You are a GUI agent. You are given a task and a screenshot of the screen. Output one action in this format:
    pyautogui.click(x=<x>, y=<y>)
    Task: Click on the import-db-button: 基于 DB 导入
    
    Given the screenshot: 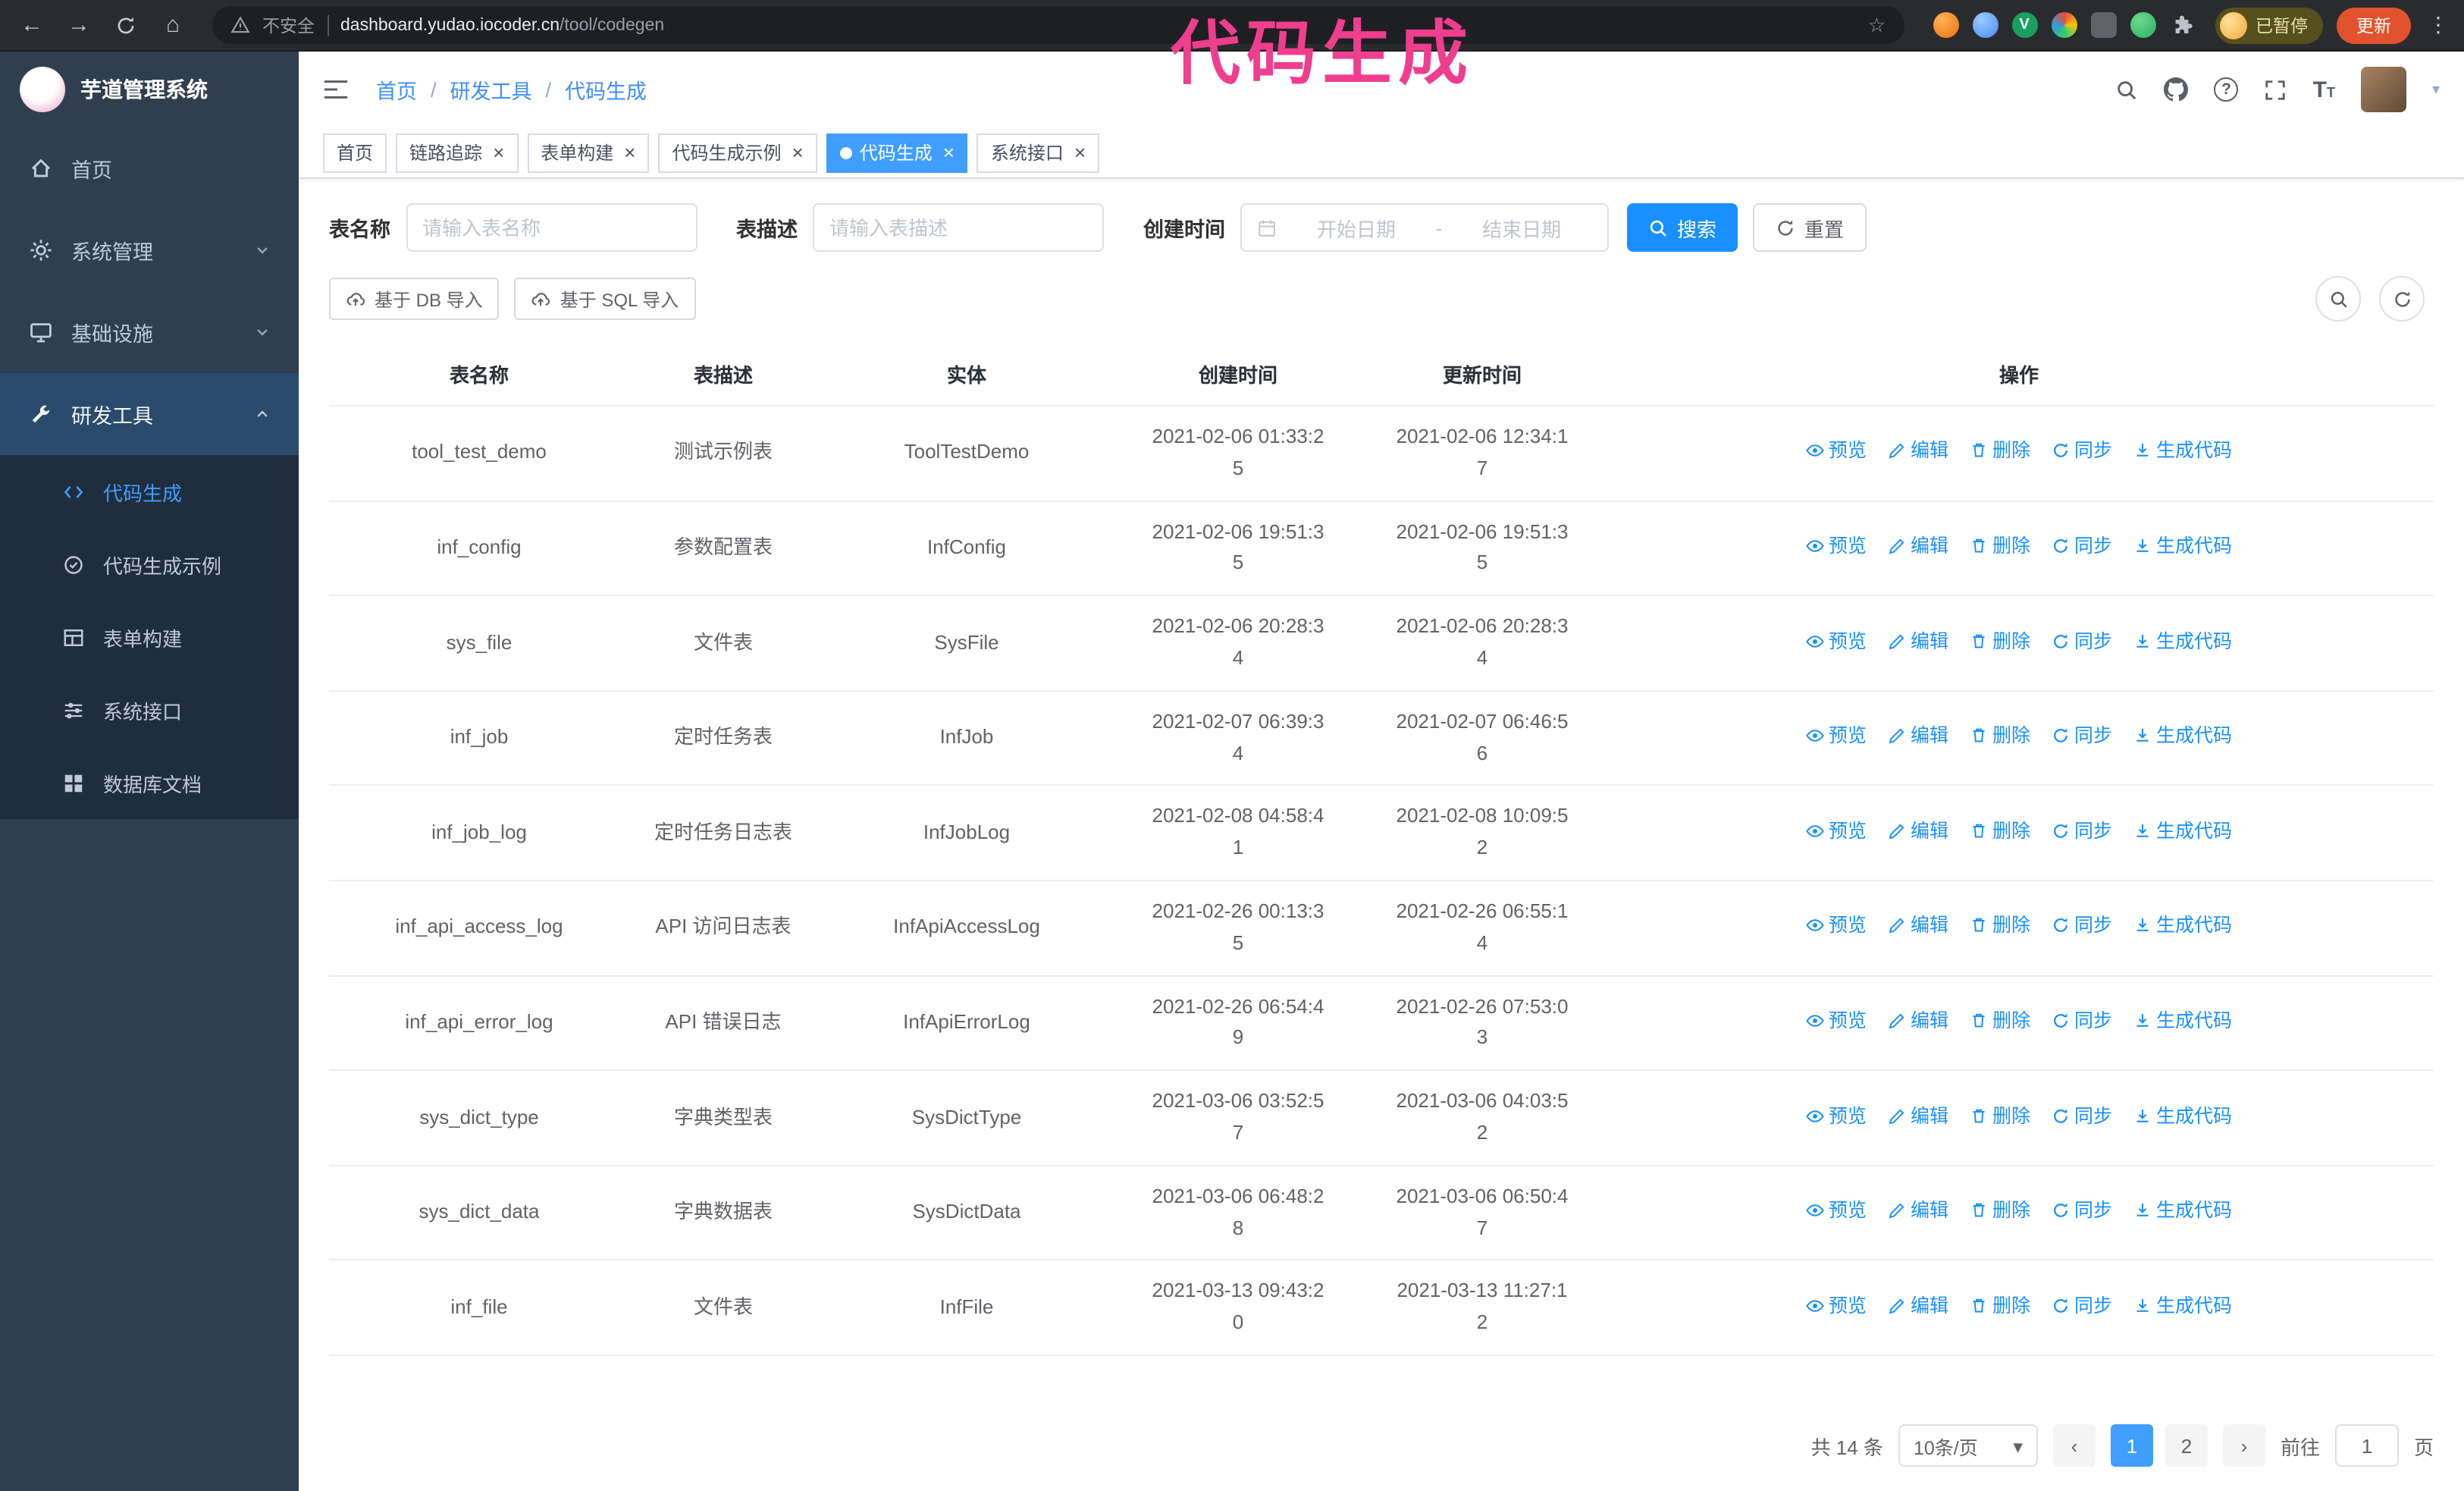 What is the action you would take?
    pyautogui.click(x=414, y=299)
    